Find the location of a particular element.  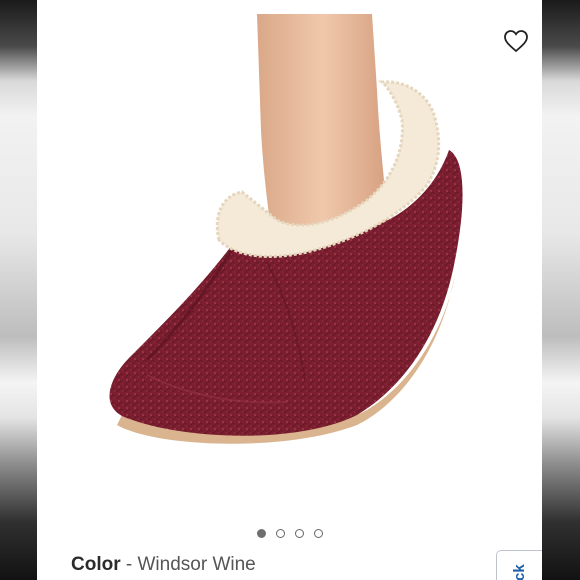

right-backdrop is located at coordinates (561, 290).